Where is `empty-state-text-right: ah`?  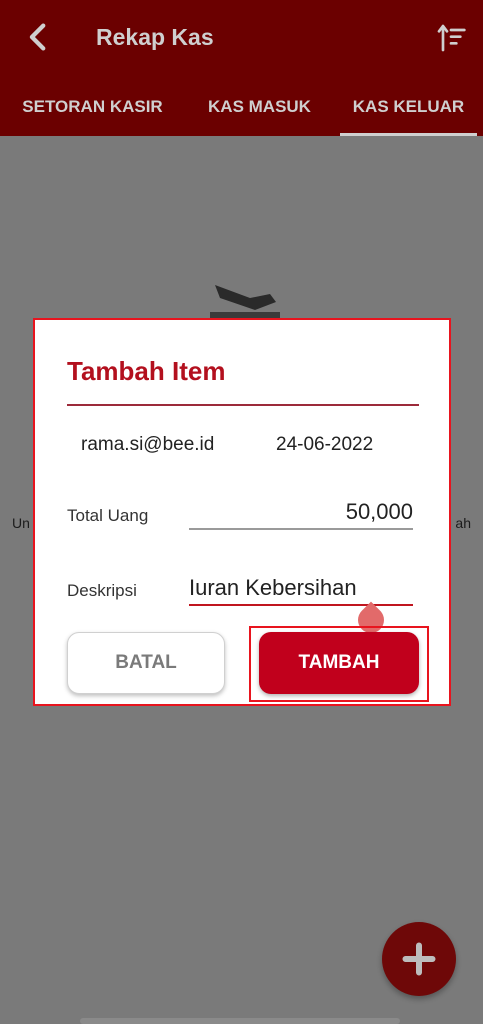
empty-state-text-right: ah is located at coordinates (463, 523).